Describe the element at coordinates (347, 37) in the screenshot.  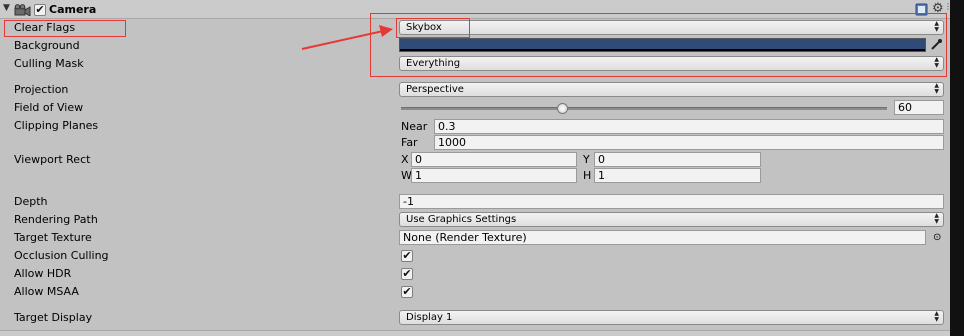
I see `annotation-arrow` at that location.